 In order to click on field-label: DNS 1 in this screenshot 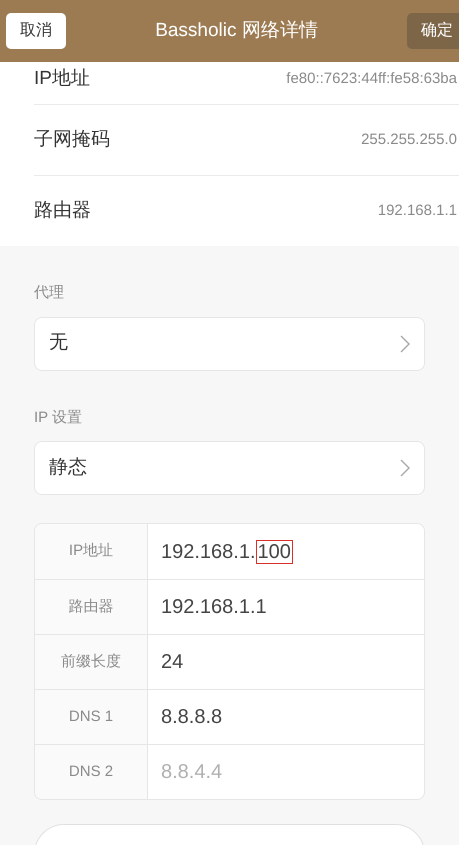, I will do `click(91, 716)`.